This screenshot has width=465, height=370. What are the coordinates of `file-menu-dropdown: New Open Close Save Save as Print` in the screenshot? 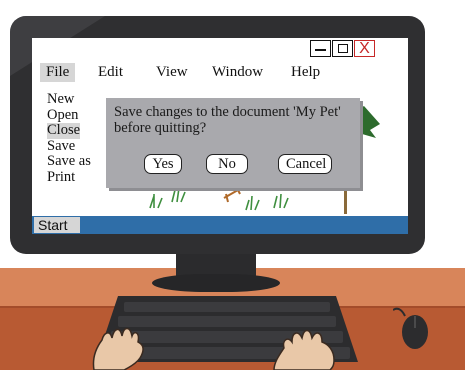 It's located at (69, 138).